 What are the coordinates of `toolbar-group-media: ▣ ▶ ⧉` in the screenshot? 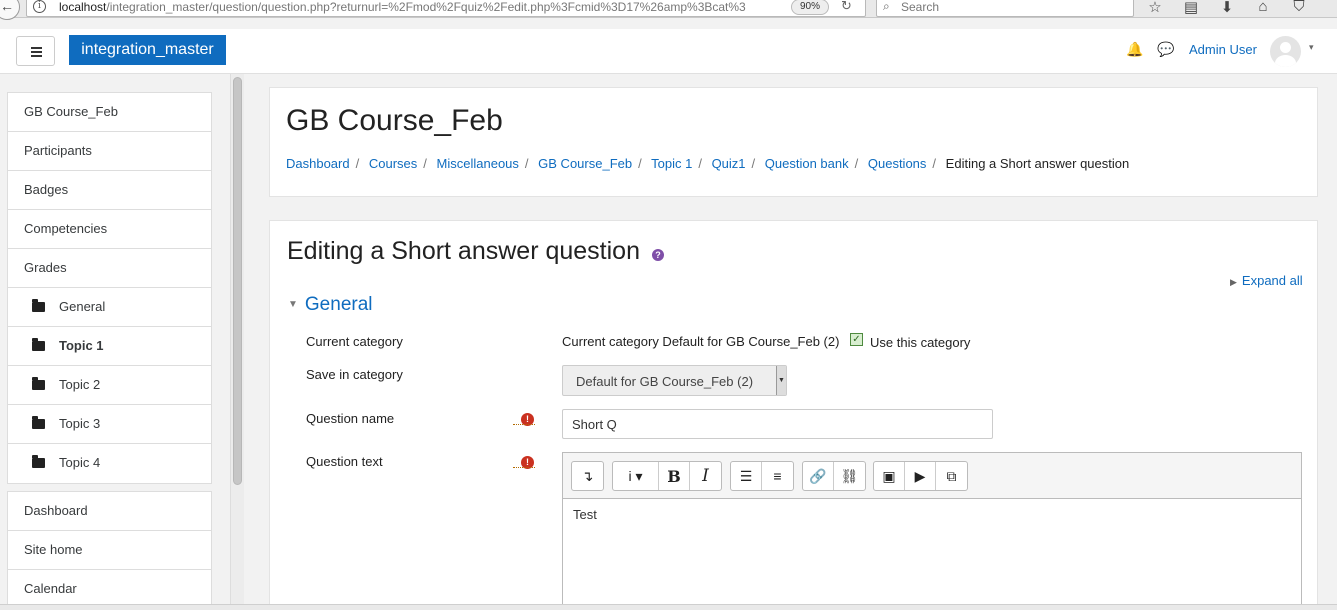 It's located at (920, 476).